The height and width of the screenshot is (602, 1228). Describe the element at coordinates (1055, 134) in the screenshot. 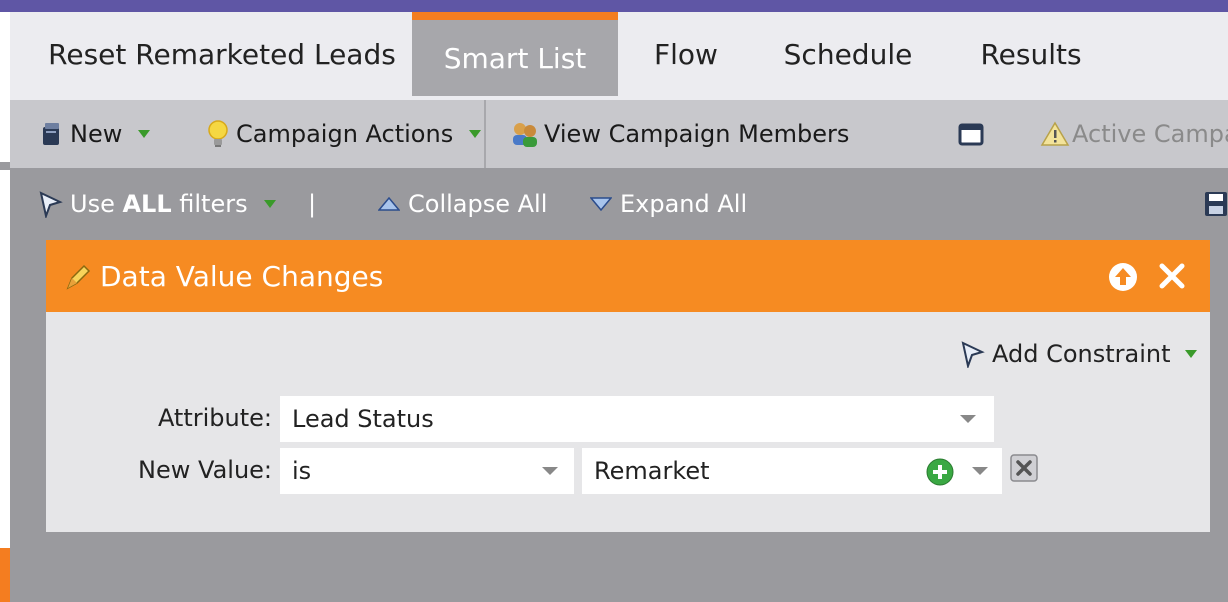

I see `warning-icon` at that location.